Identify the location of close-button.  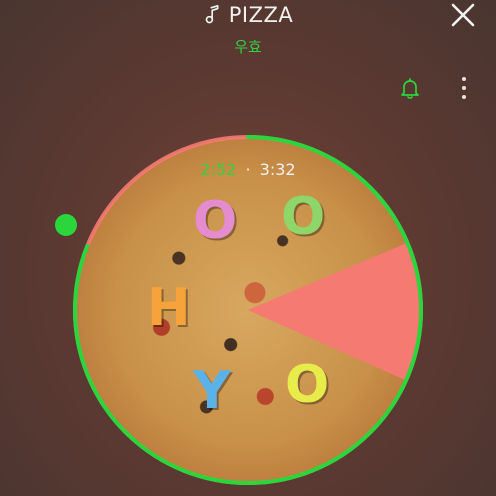
(463, 15).